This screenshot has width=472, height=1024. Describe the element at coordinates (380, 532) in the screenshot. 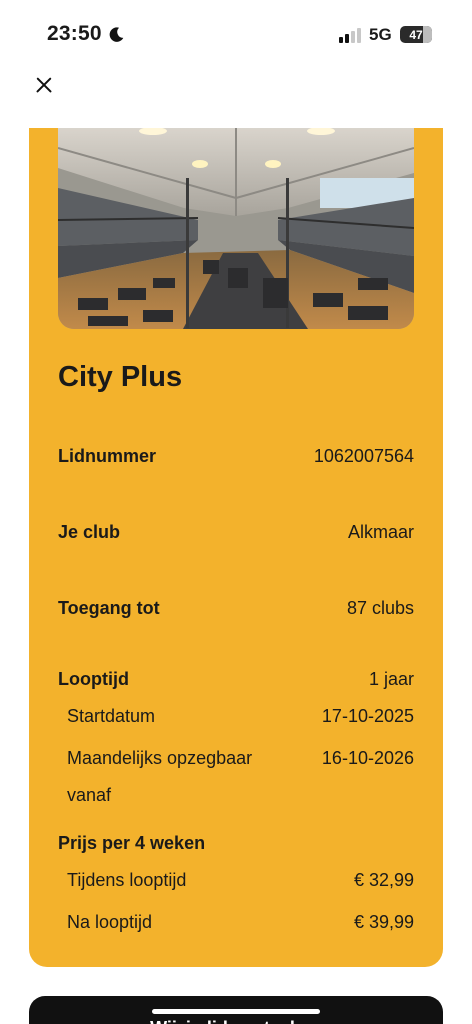

I see `club-value: Alkmaar` at that location.